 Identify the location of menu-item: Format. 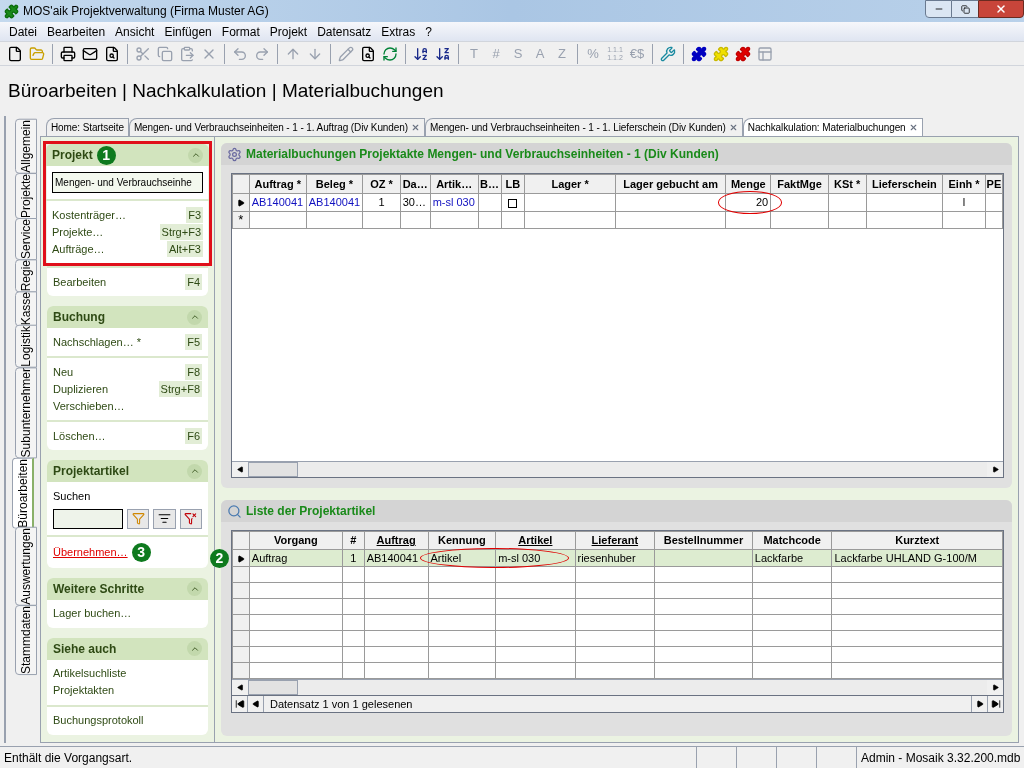
(240, 31).